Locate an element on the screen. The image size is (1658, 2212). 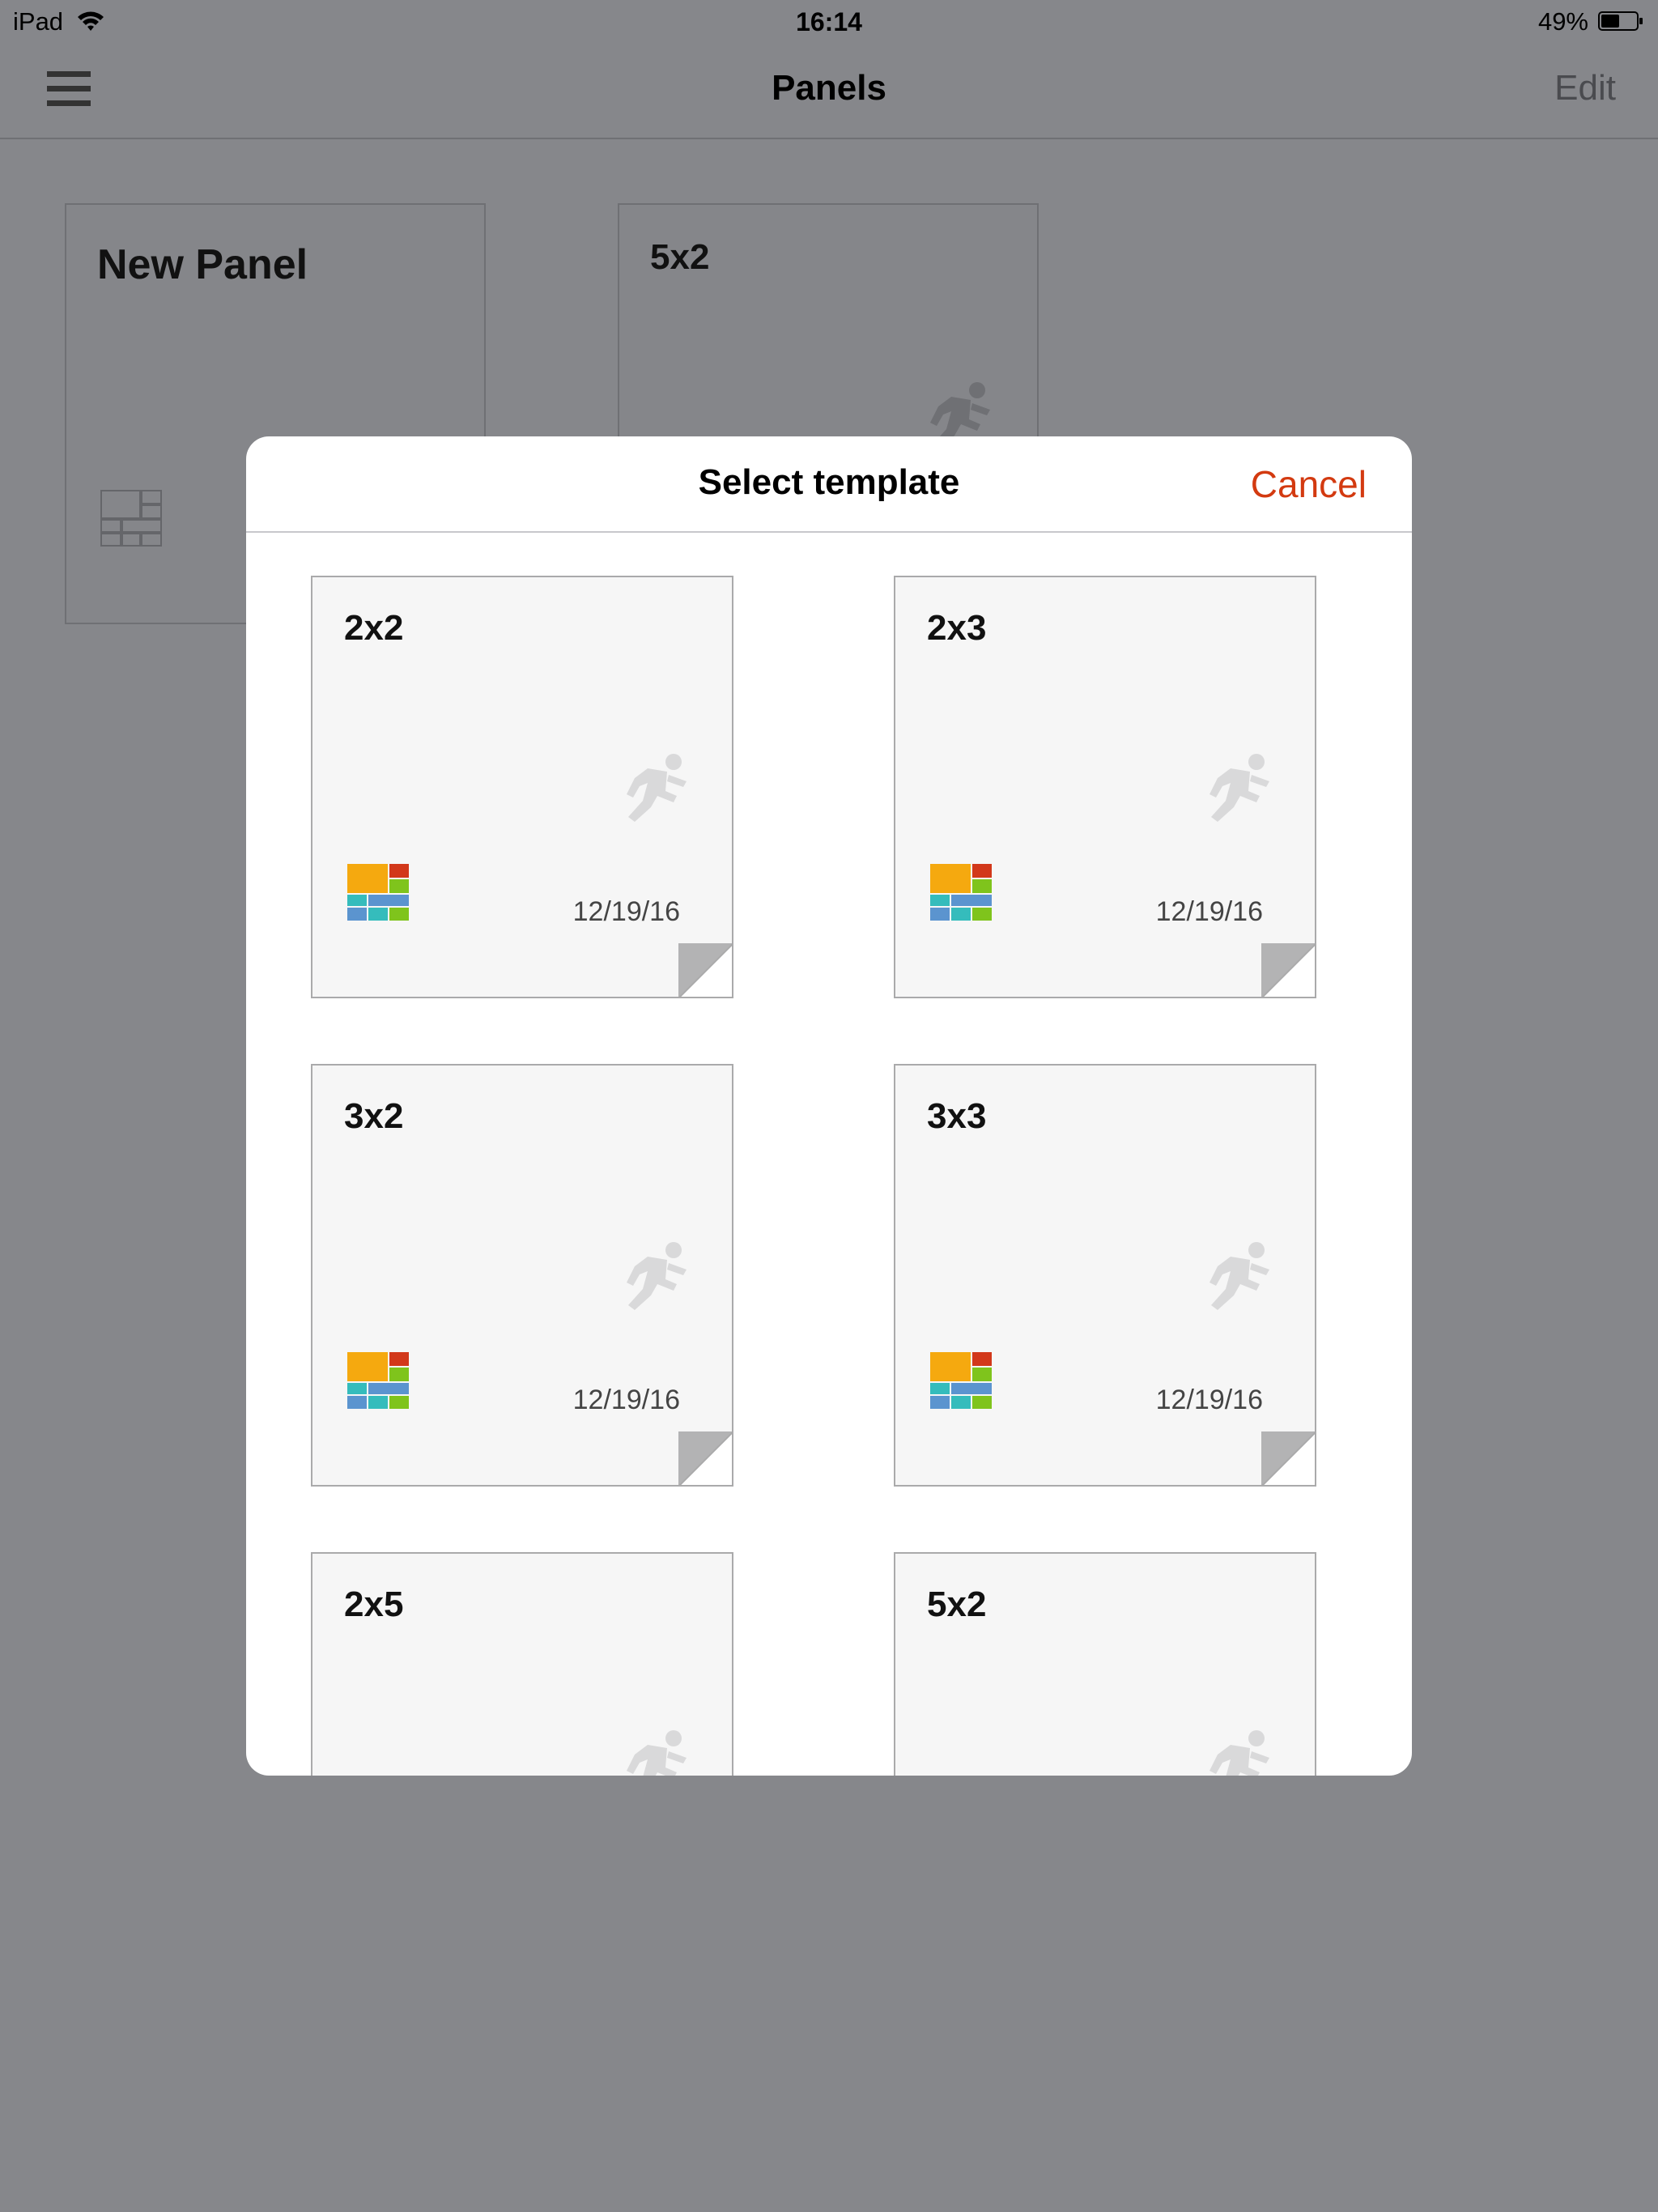
modal-header: Select template Cancel is located at coordinates (829, 485).